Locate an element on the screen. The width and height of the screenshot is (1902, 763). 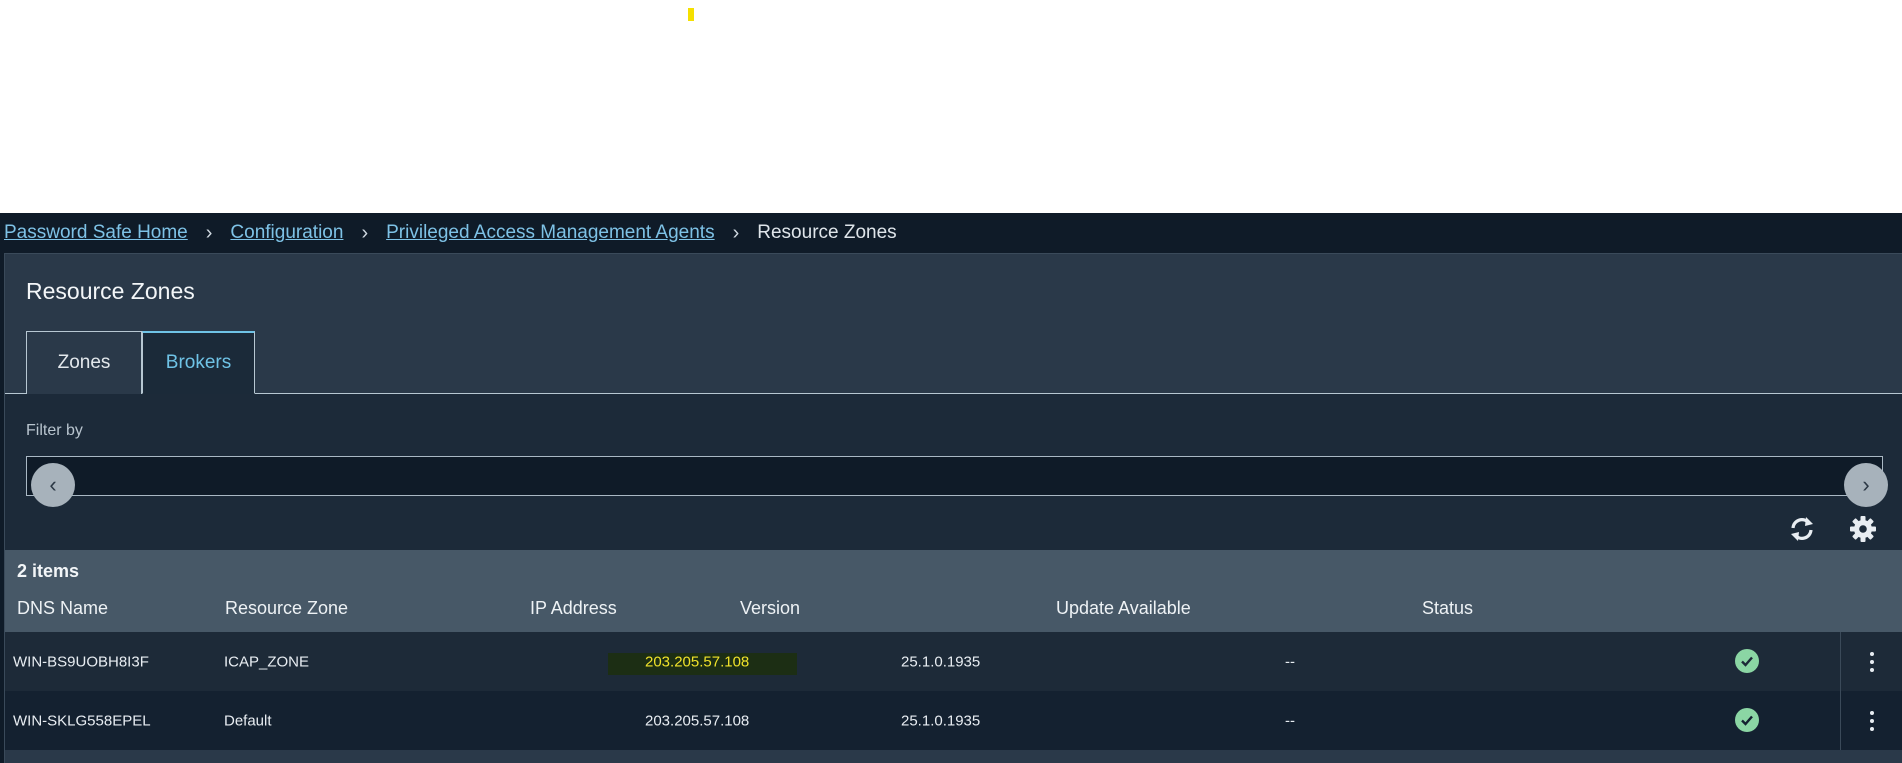
scroll-right-button: › is located at coordinates (1866, 485).